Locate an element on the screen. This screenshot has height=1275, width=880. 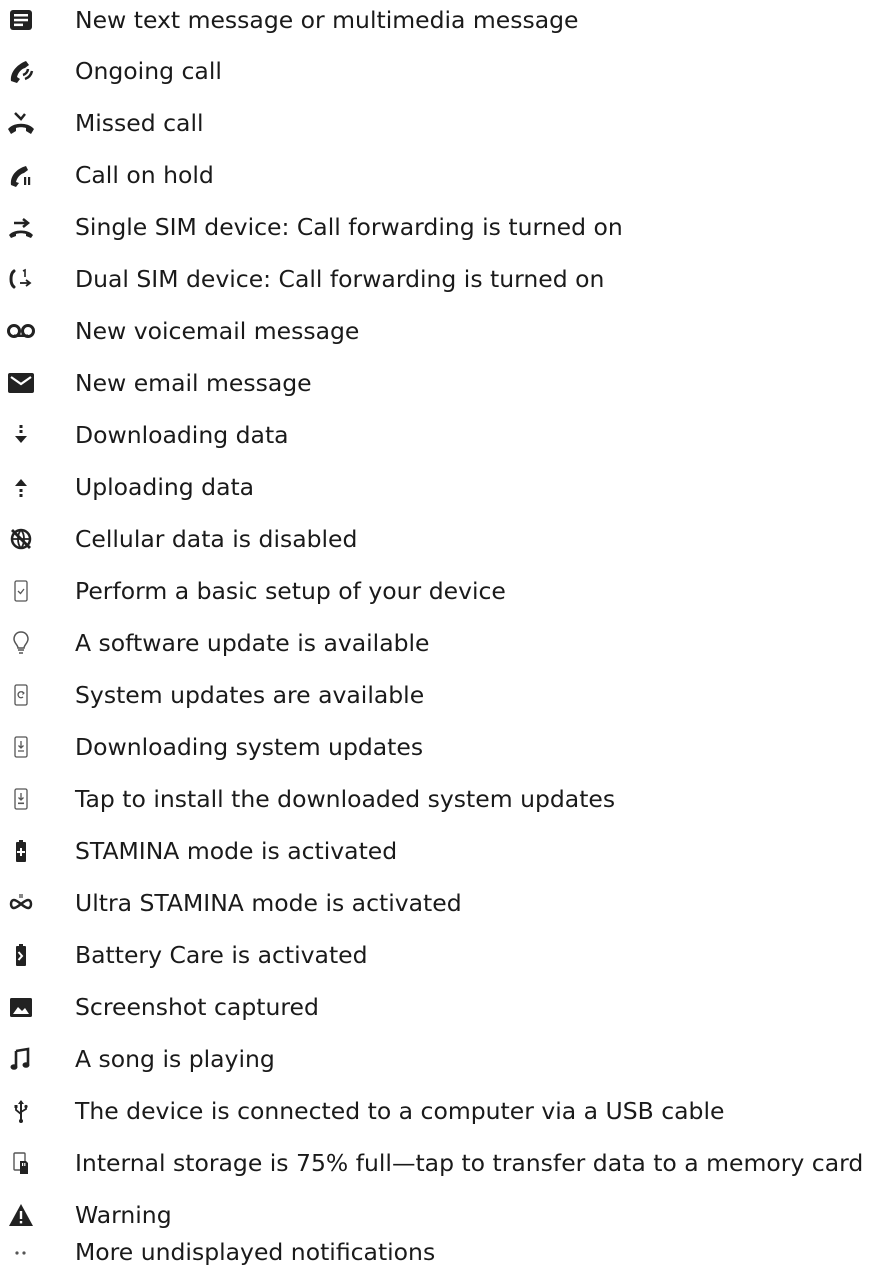
list-item: Call on hold is located at coordinates (440, 175).